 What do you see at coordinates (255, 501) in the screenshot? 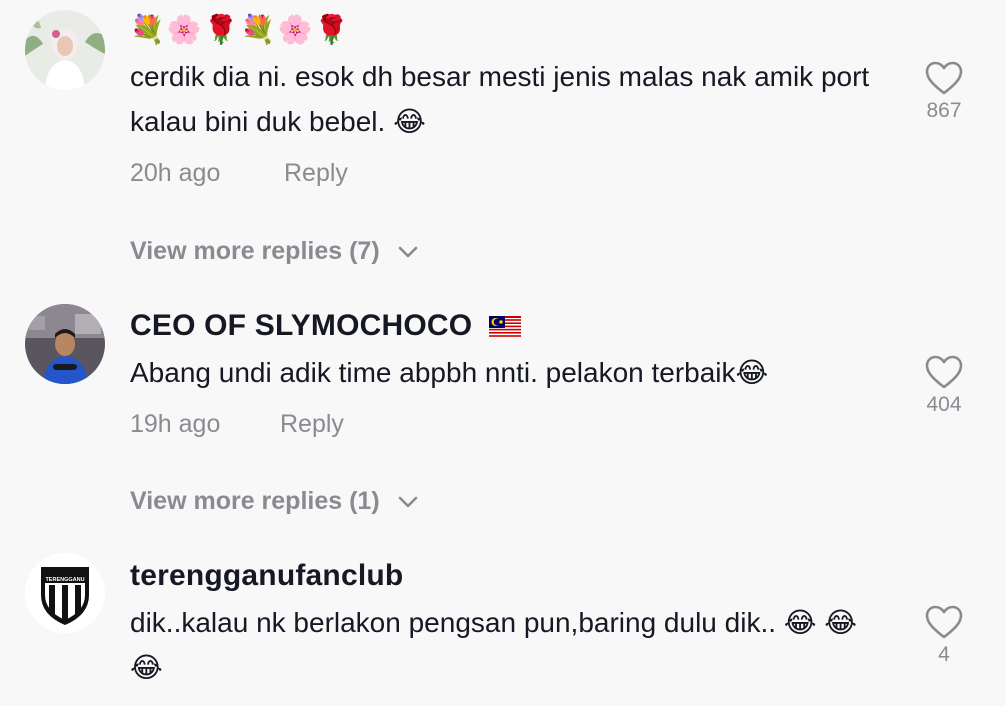
I see `view-more-replies-label: View more replies (1)` at bounding box center [255, 501].